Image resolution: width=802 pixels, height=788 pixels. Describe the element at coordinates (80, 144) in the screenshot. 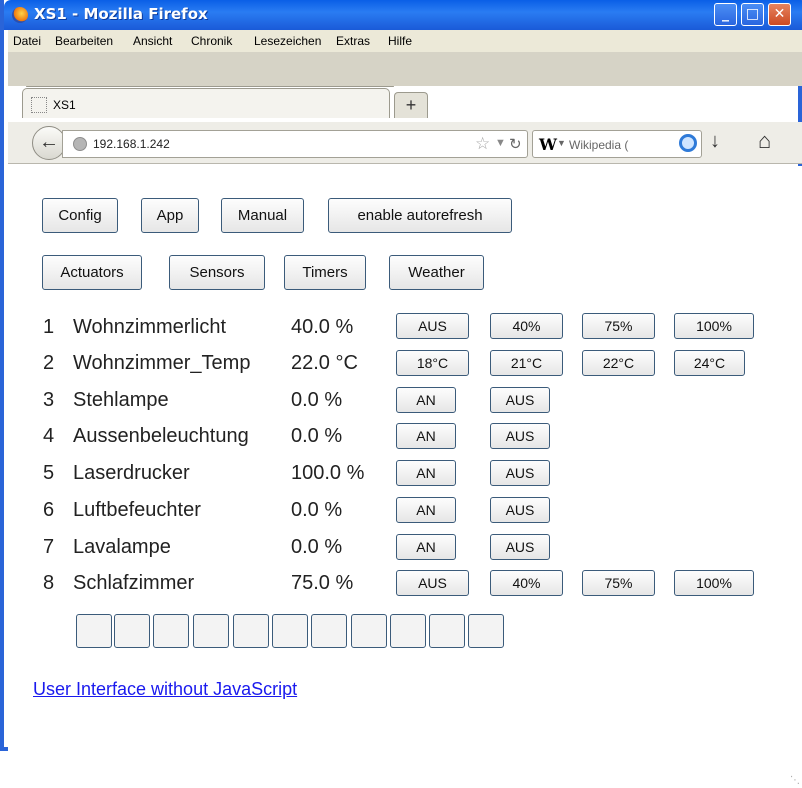

I see `globe-icon` at that location.